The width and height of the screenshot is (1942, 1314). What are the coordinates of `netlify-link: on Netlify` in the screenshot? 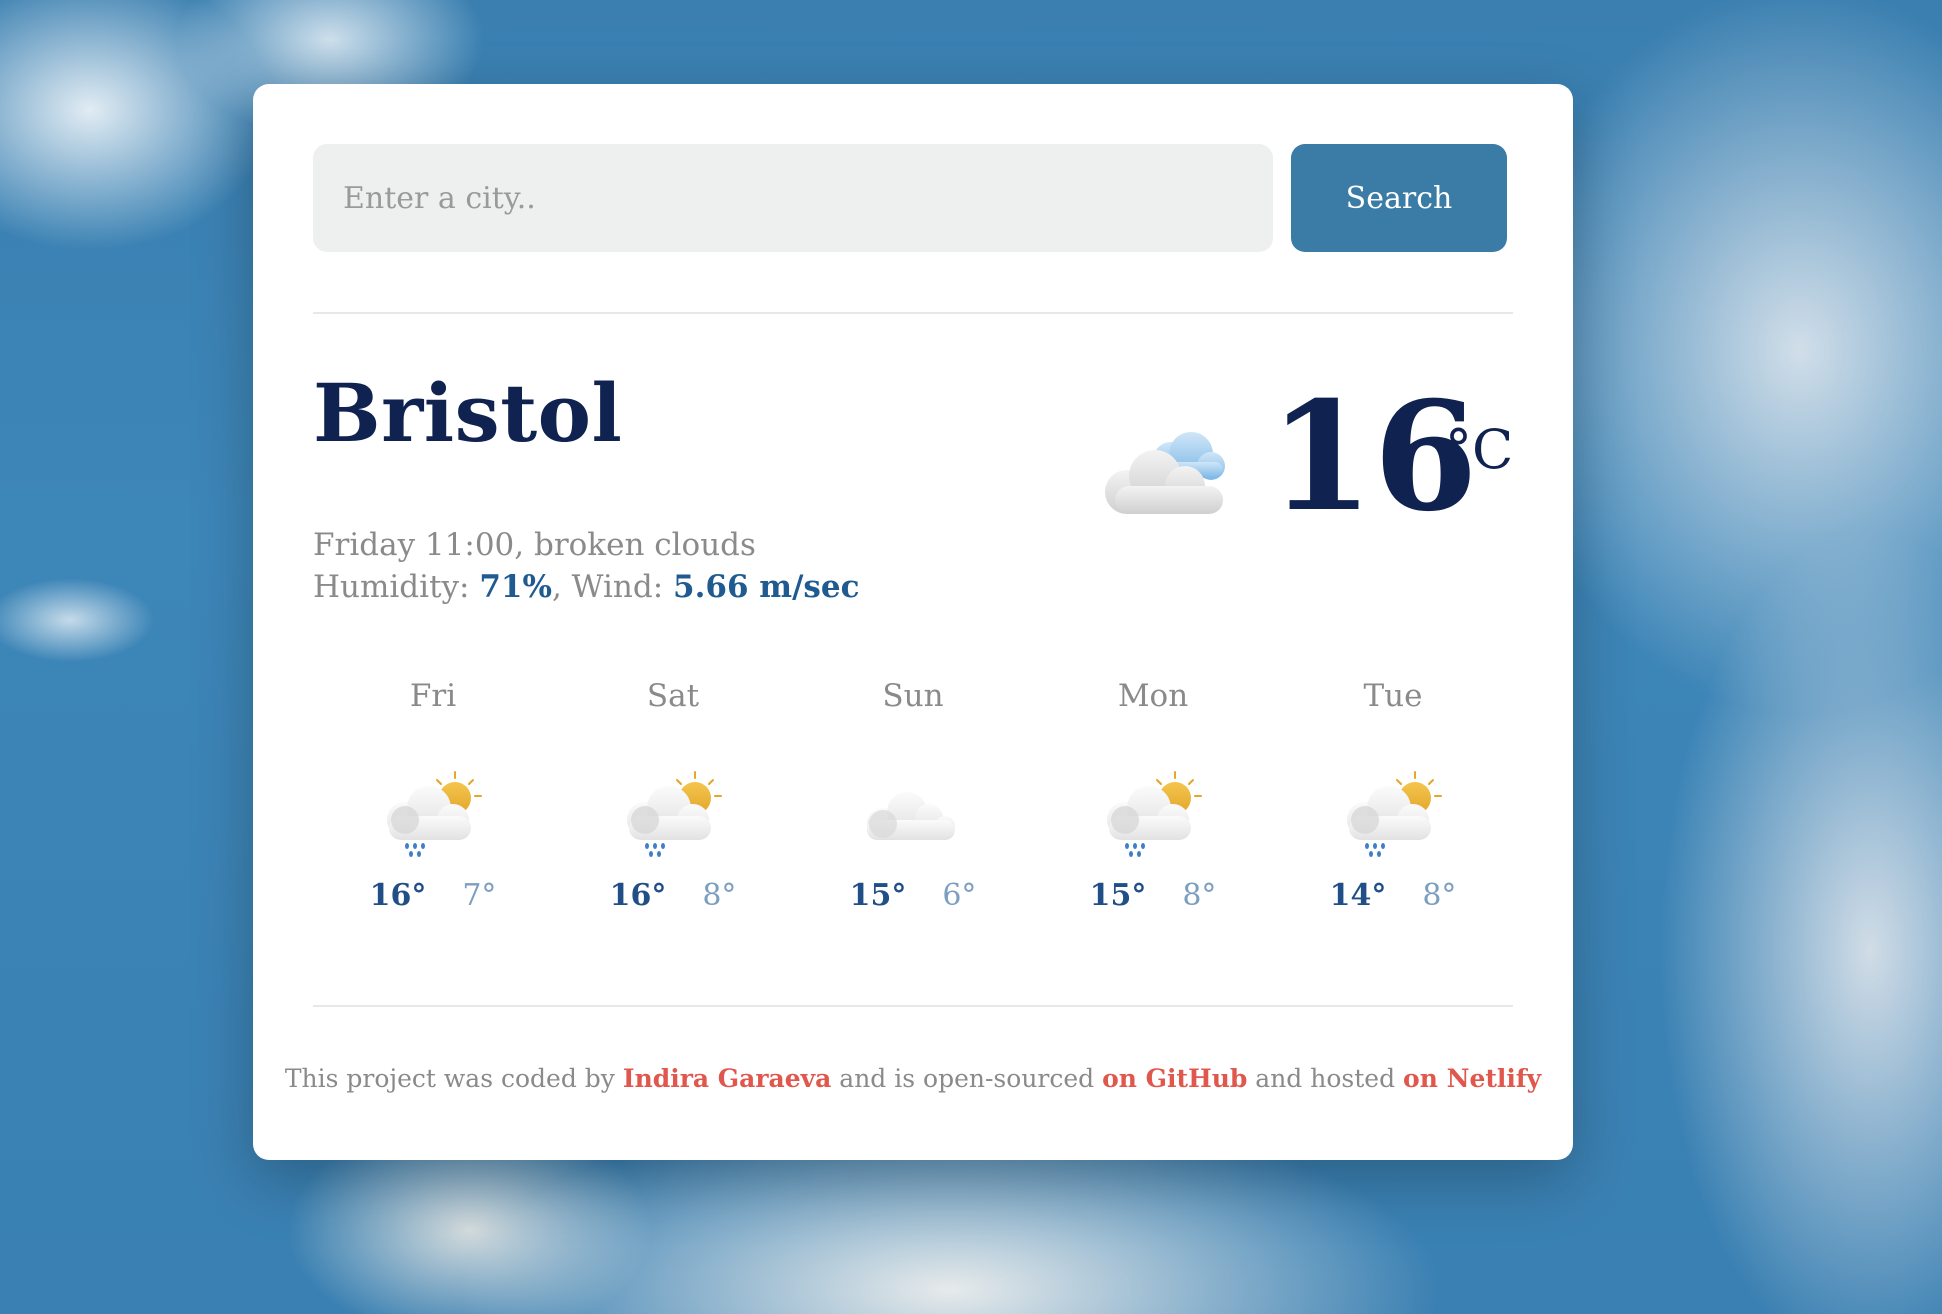 It's located at (1472, 1078).